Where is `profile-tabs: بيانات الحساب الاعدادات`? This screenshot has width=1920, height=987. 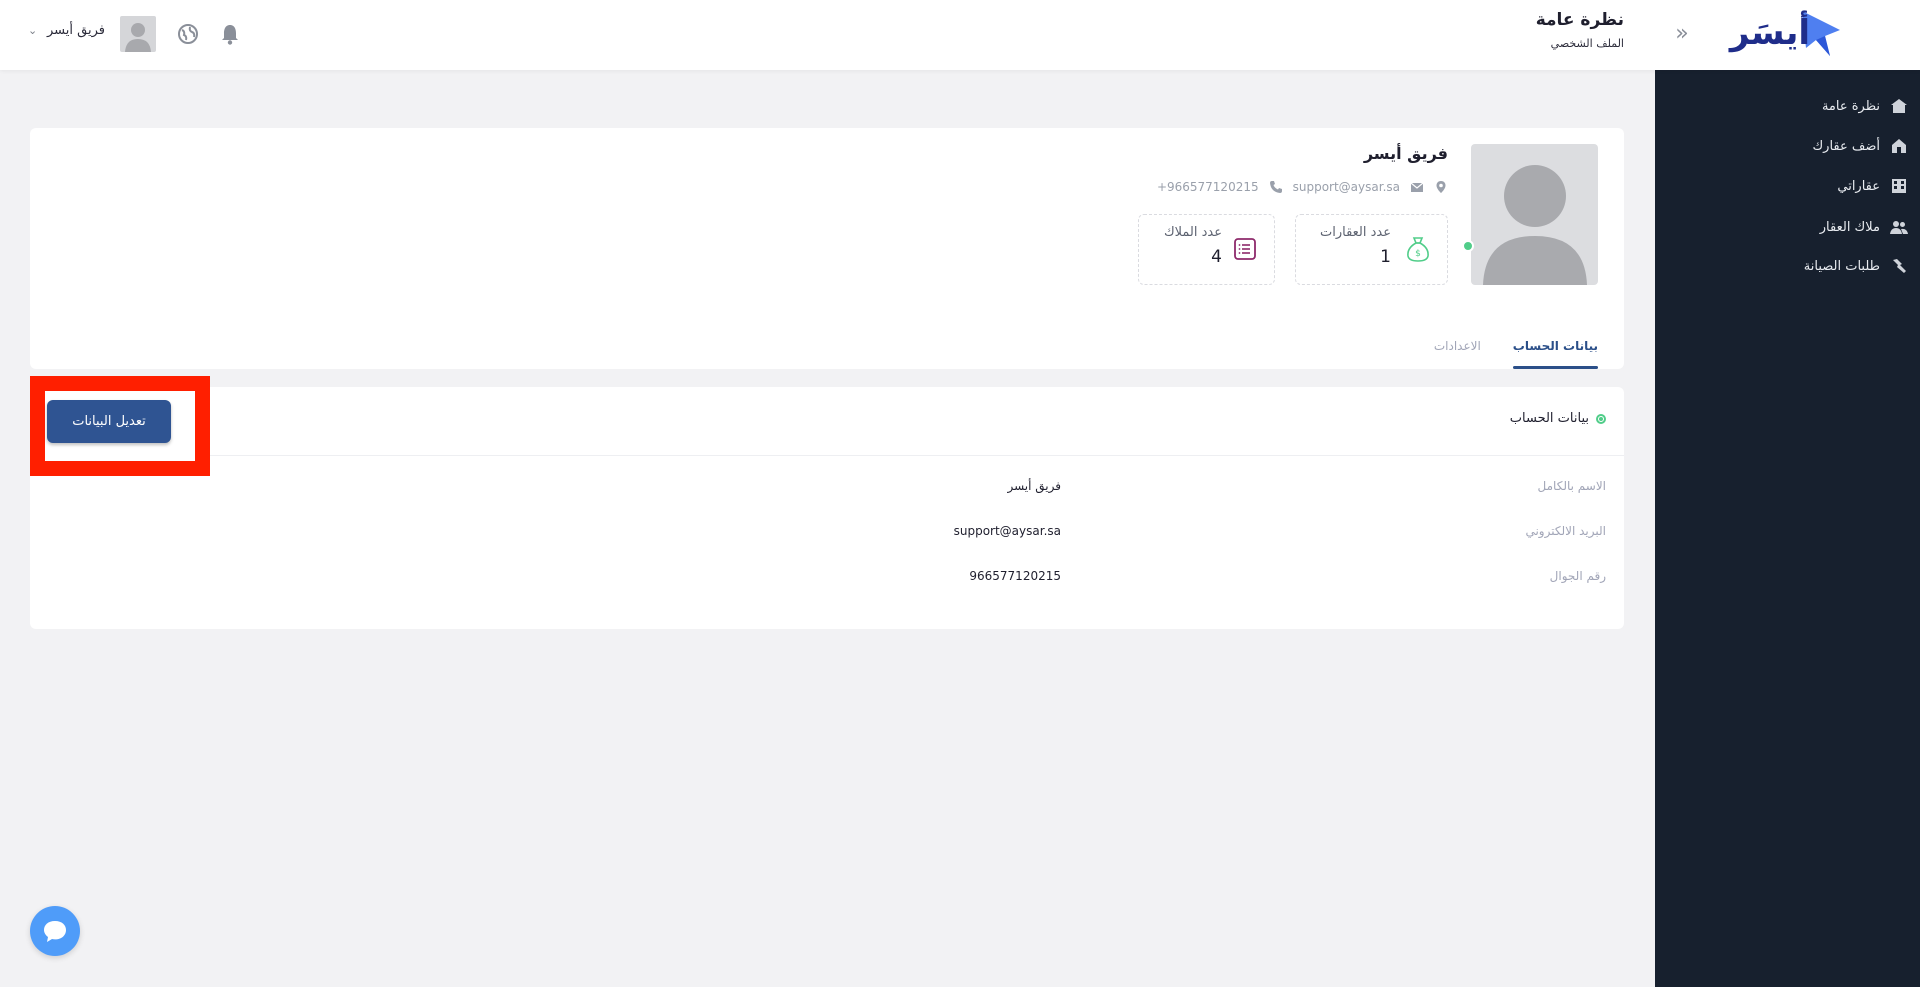
profile-tabs: بيانات الحساب الاعدادات is located at coordinates (1500, 342).